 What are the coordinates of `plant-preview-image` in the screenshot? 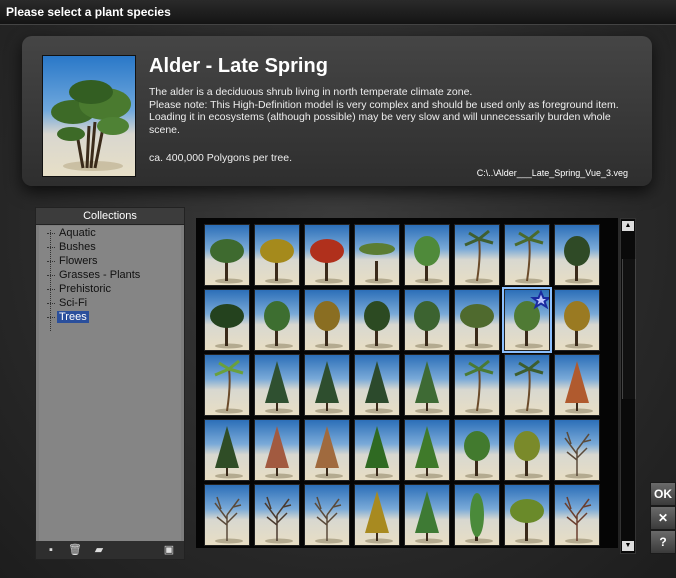 It's located at (89, 116).